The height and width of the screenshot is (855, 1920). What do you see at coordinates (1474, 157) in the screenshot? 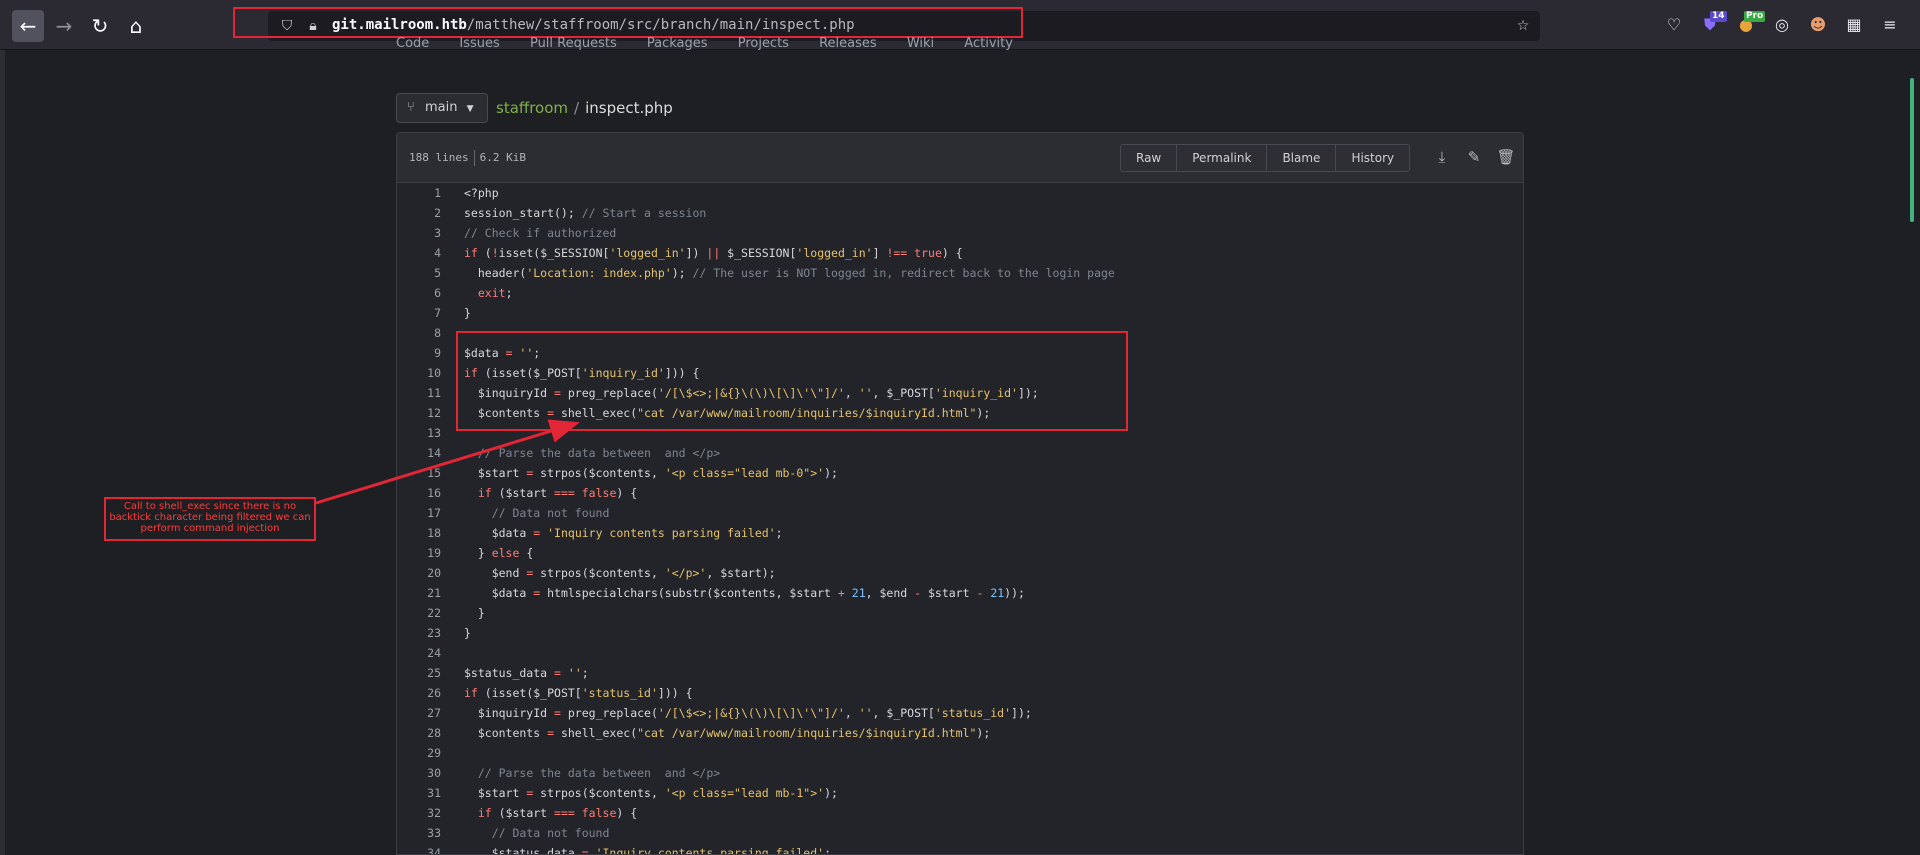
I see `edit-icon: ✎` at bounding box center [1474, 157].